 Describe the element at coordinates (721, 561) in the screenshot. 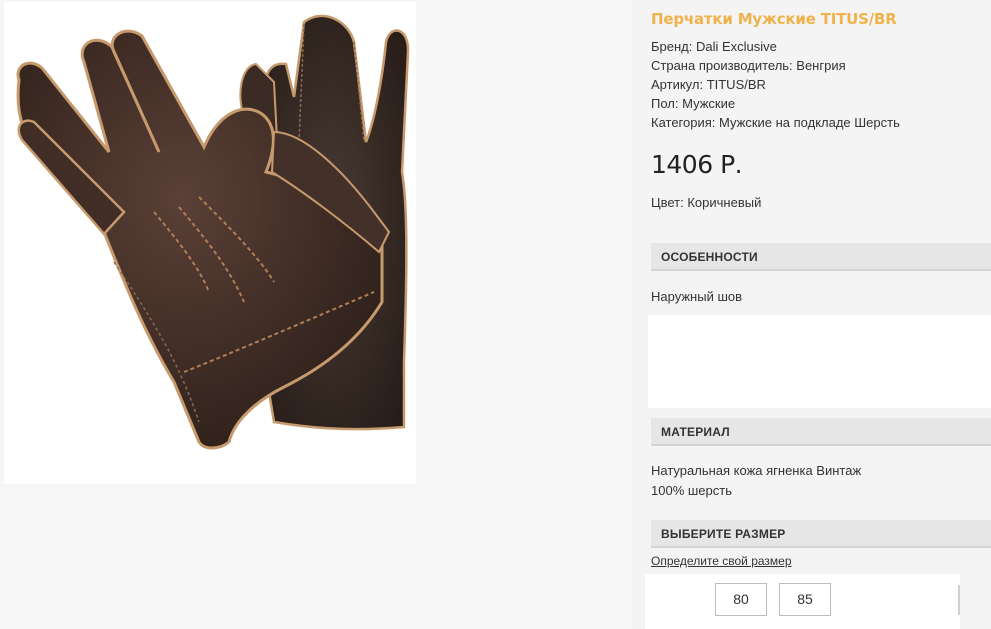

I see `size-guide-link: Определите свой размер` at that location.